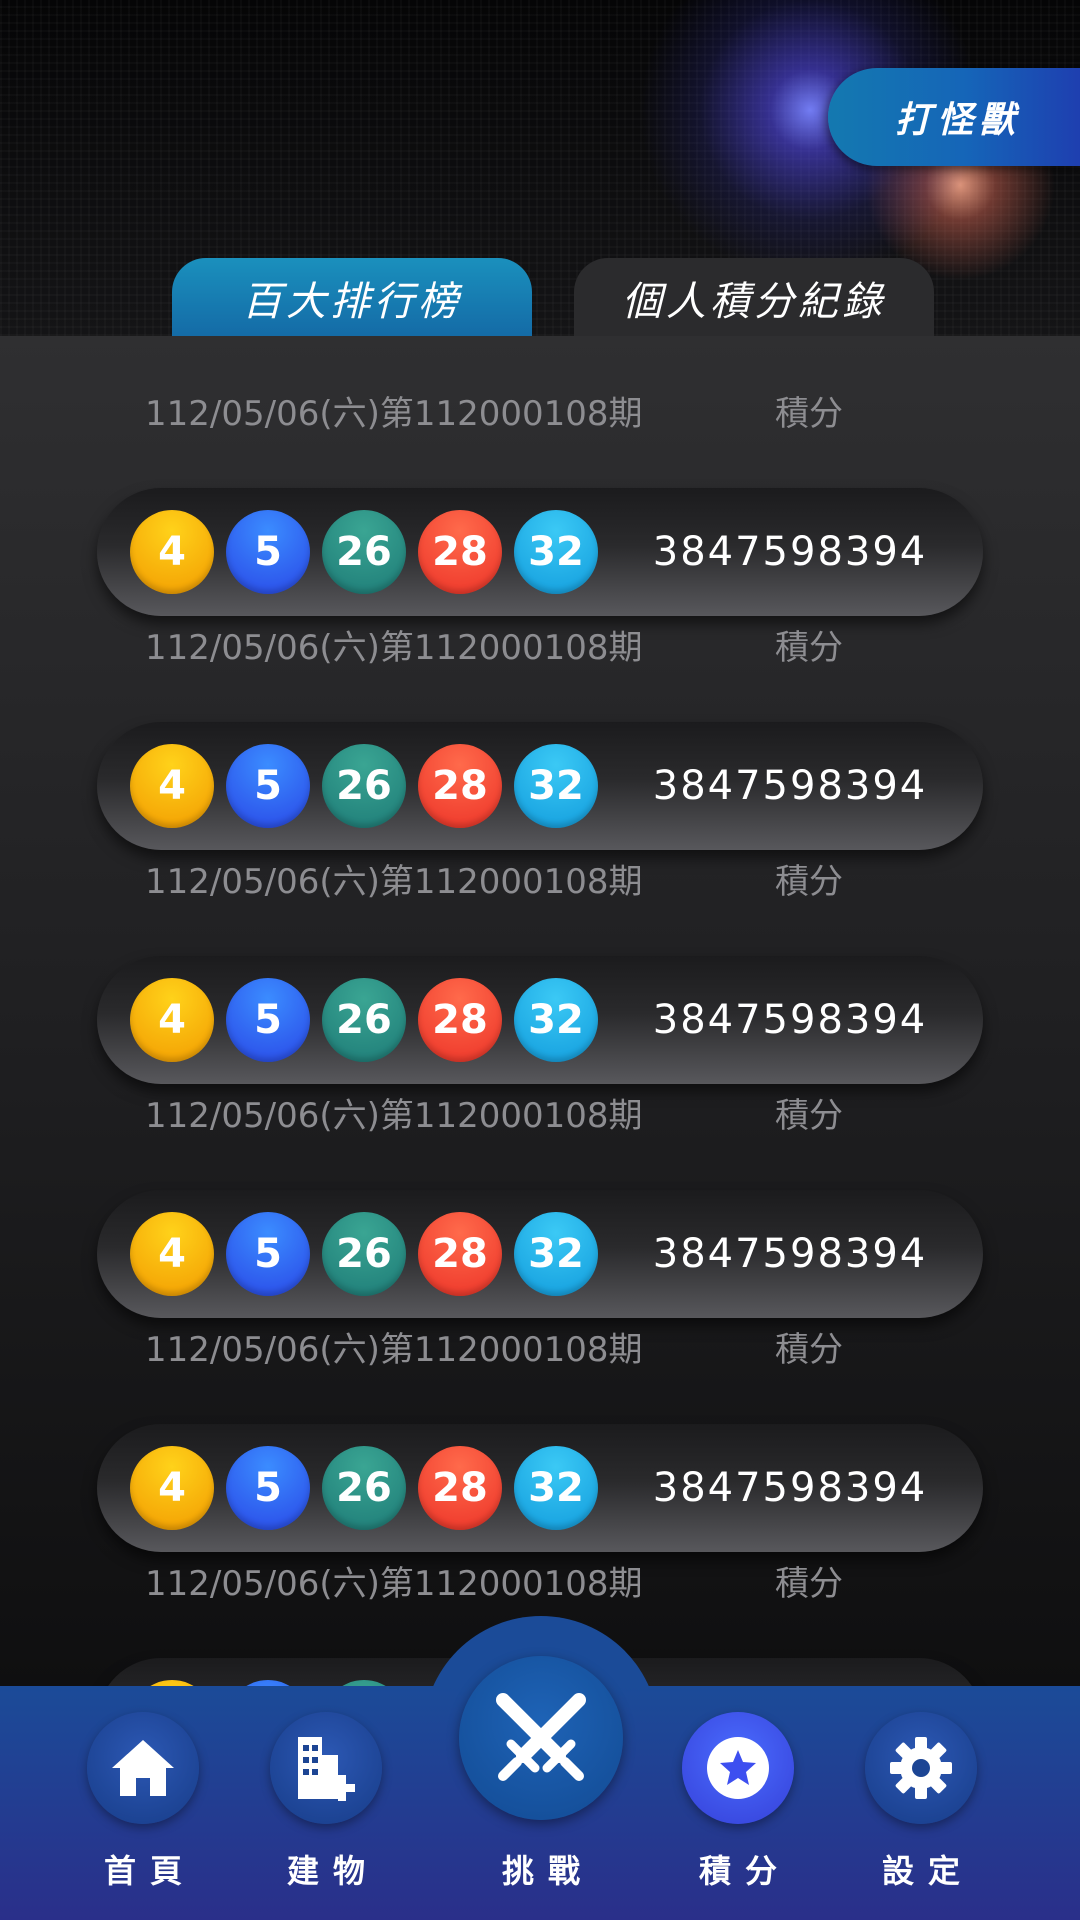 The height and width of the screenshot is (1920, 1080). I want to click on nav-label: 設定, so click(927, 1871).